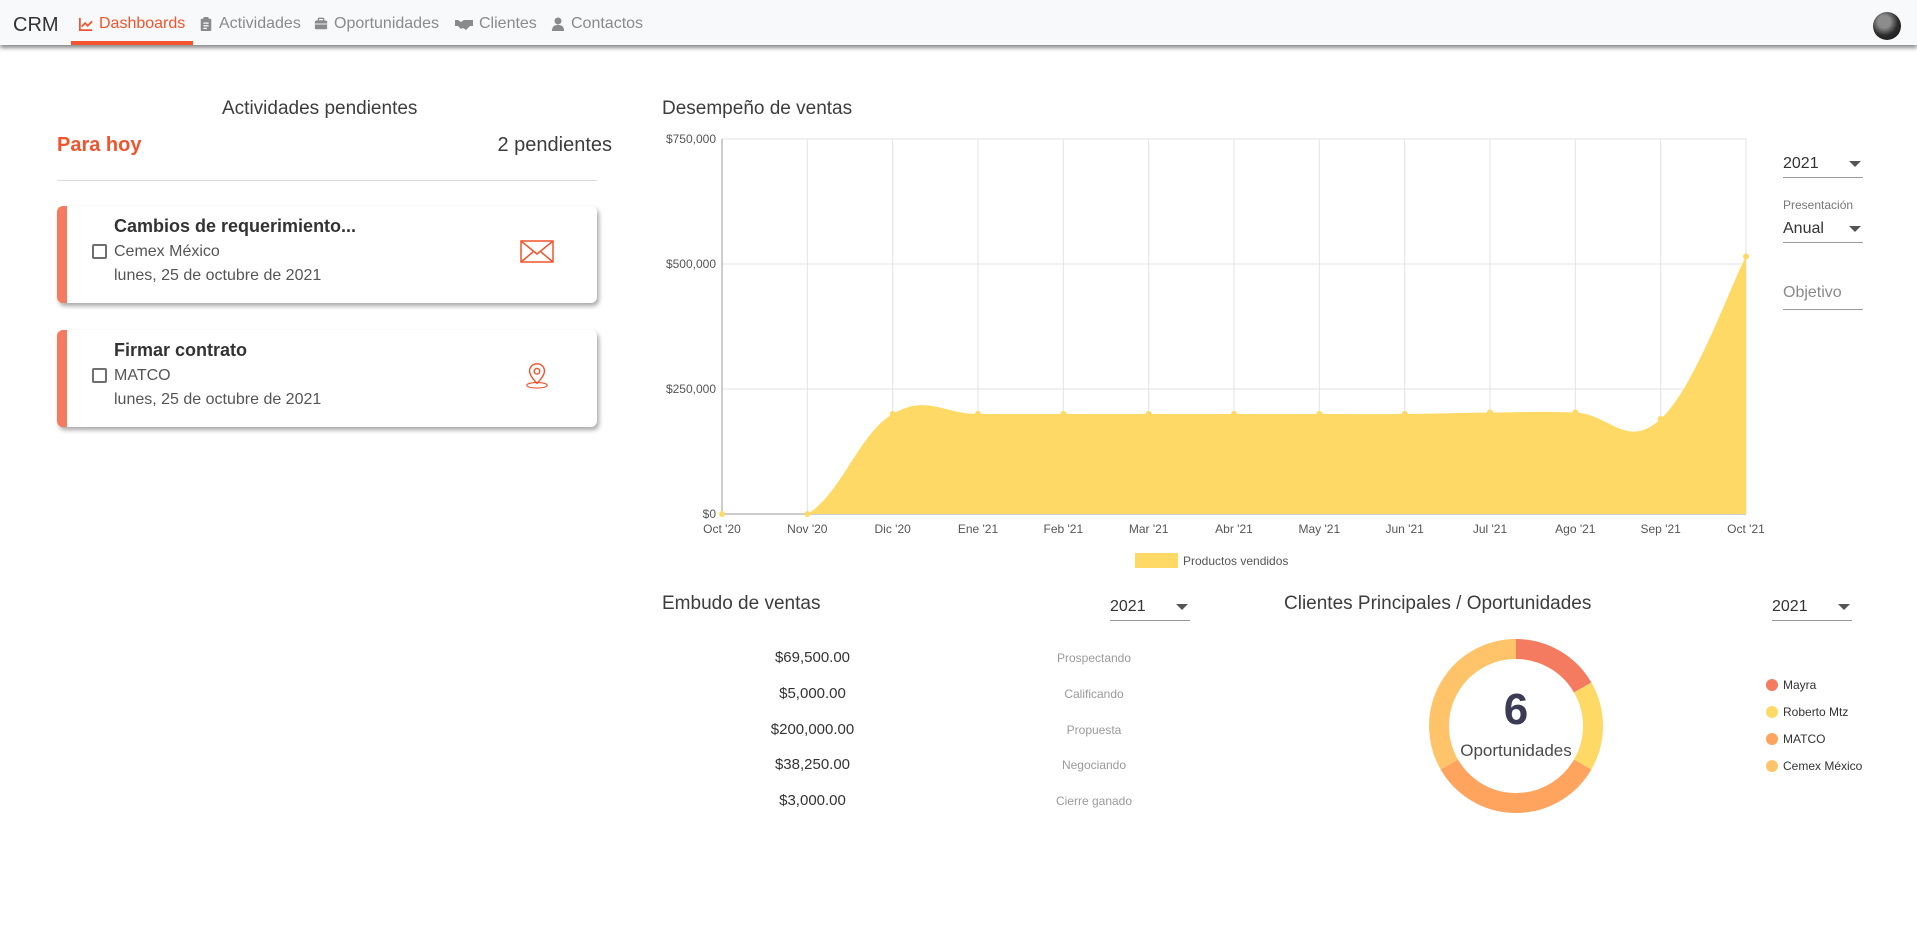 Image resolution: width=1917 pixels, height=937 pixels. I want to click on legend-label: Mayra, so click(1800, 685).